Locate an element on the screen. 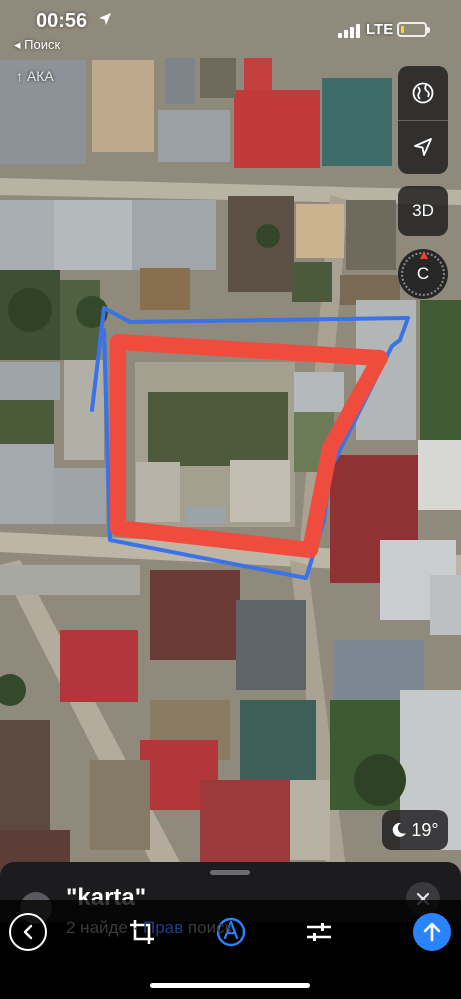 This screenshot has height=999, width=461. map-mode-button is located at coordinates (423, 93).